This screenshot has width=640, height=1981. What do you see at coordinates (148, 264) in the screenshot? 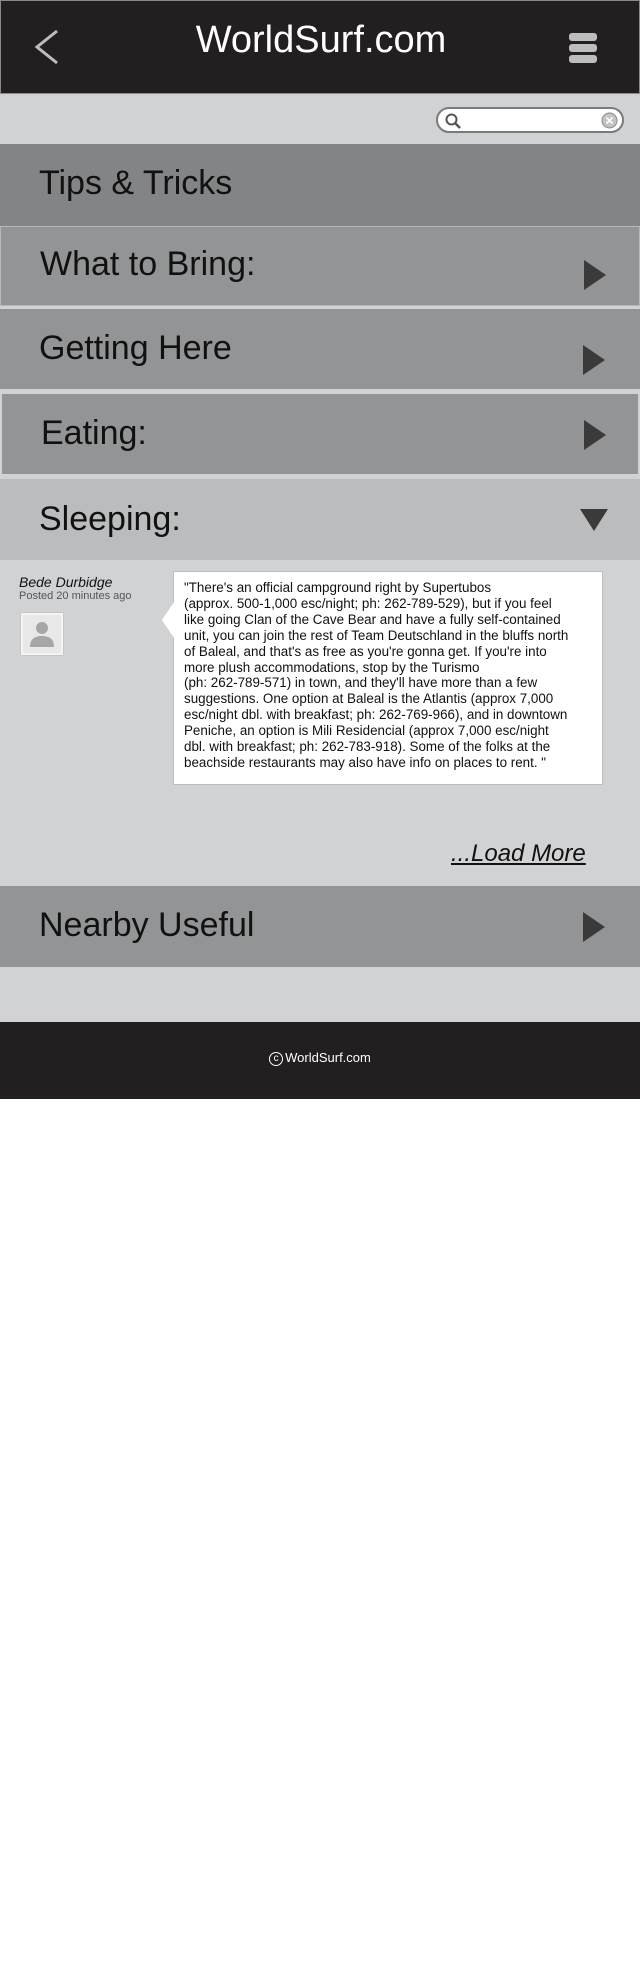
I see `section-what-to-bring-label: What to Bring:` at bounding box center [148, 264].